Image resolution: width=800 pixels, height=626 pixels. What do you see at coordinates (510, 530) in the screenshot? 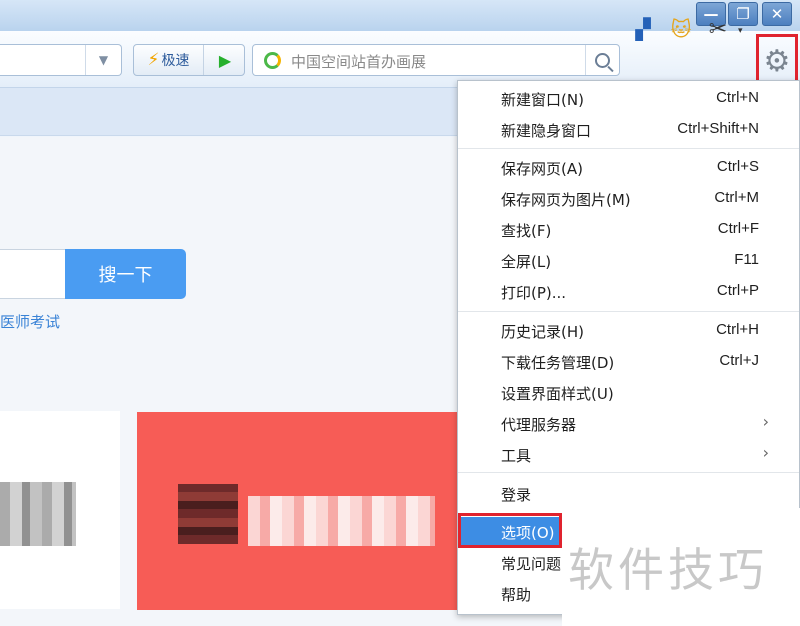
I see `options-highlight-frame` at bounding box center [510, 530].